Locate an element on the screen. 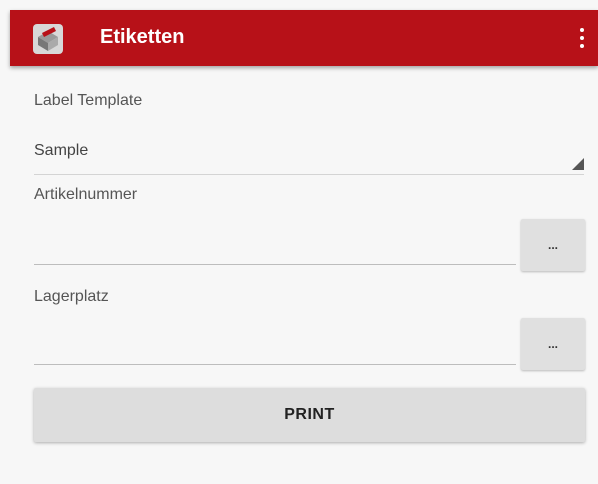 Image resolution: width=598 pixels, height=484 pixels. app-title: Etiketten is located at coordinates (142, 37).